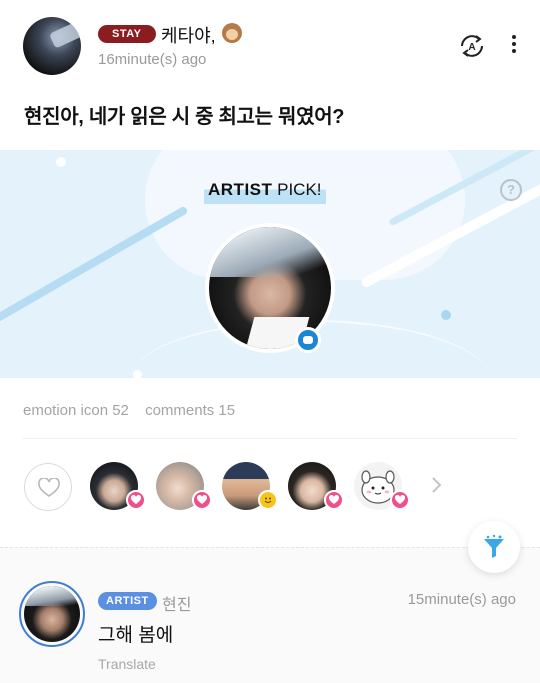 This screenshot has width=540, height=683. What do you see at coordinates (184, 117) in the screenshot?
I see `post-title: 현진아, 네가 읽은 시 중 최고는 뭐였어?` at bounding box center [184, 117].